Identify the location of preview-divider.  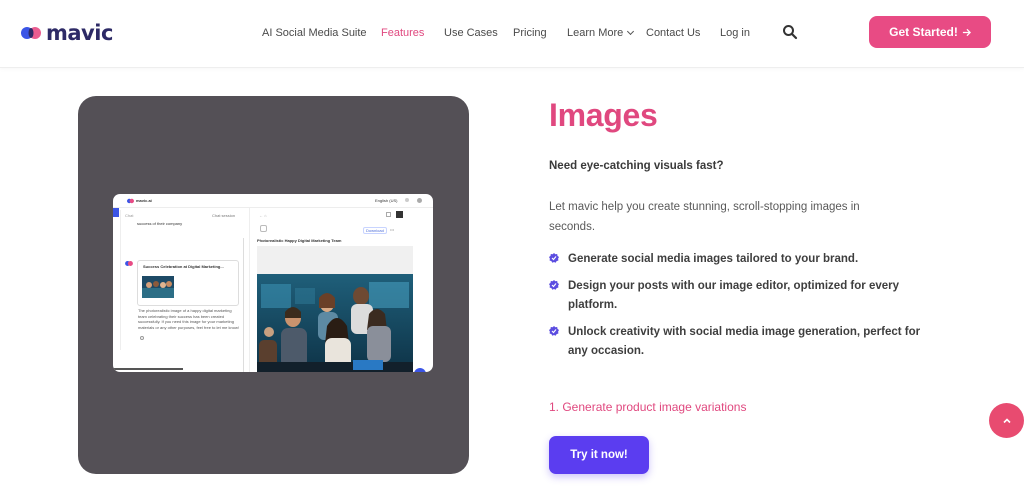
(120, 280).